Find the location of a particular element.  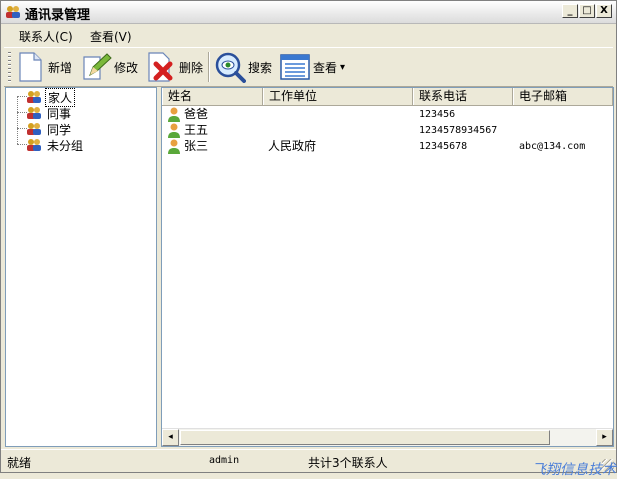

search-label: 搜索 is located at coordinates (260, 67).